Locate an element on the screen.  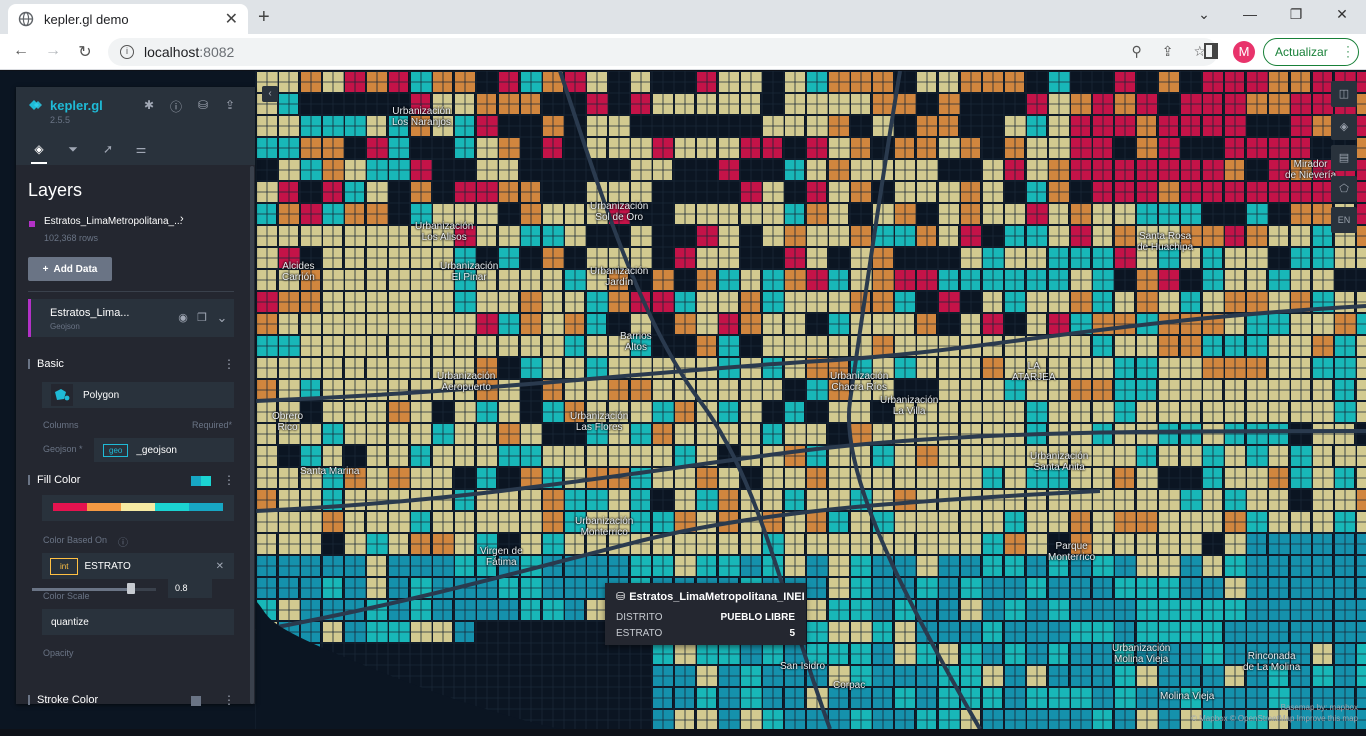
layers-toggle-icon: ◈ is located at coordinates (1344, 127).